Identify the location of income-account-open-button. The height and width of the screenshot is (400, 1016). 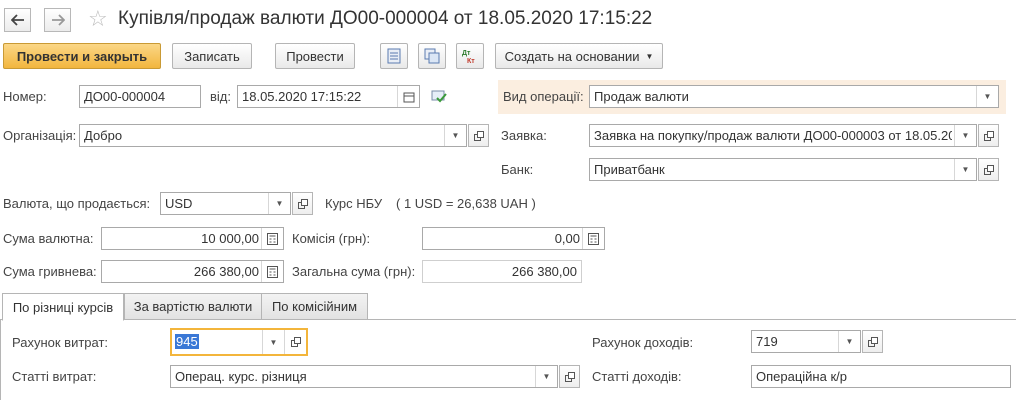
(872, 341).